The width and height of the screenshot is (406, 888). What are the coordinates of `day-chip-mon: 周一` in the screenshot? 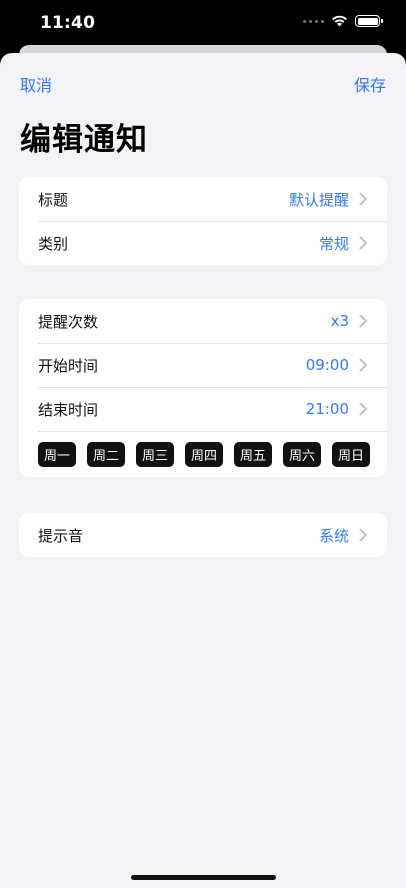 It's located at (57, 454).